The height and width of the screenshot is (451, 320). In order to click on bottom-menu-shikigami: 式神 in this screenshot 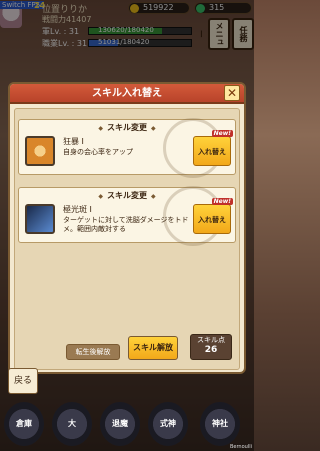, I will do `click(168, 424)`.